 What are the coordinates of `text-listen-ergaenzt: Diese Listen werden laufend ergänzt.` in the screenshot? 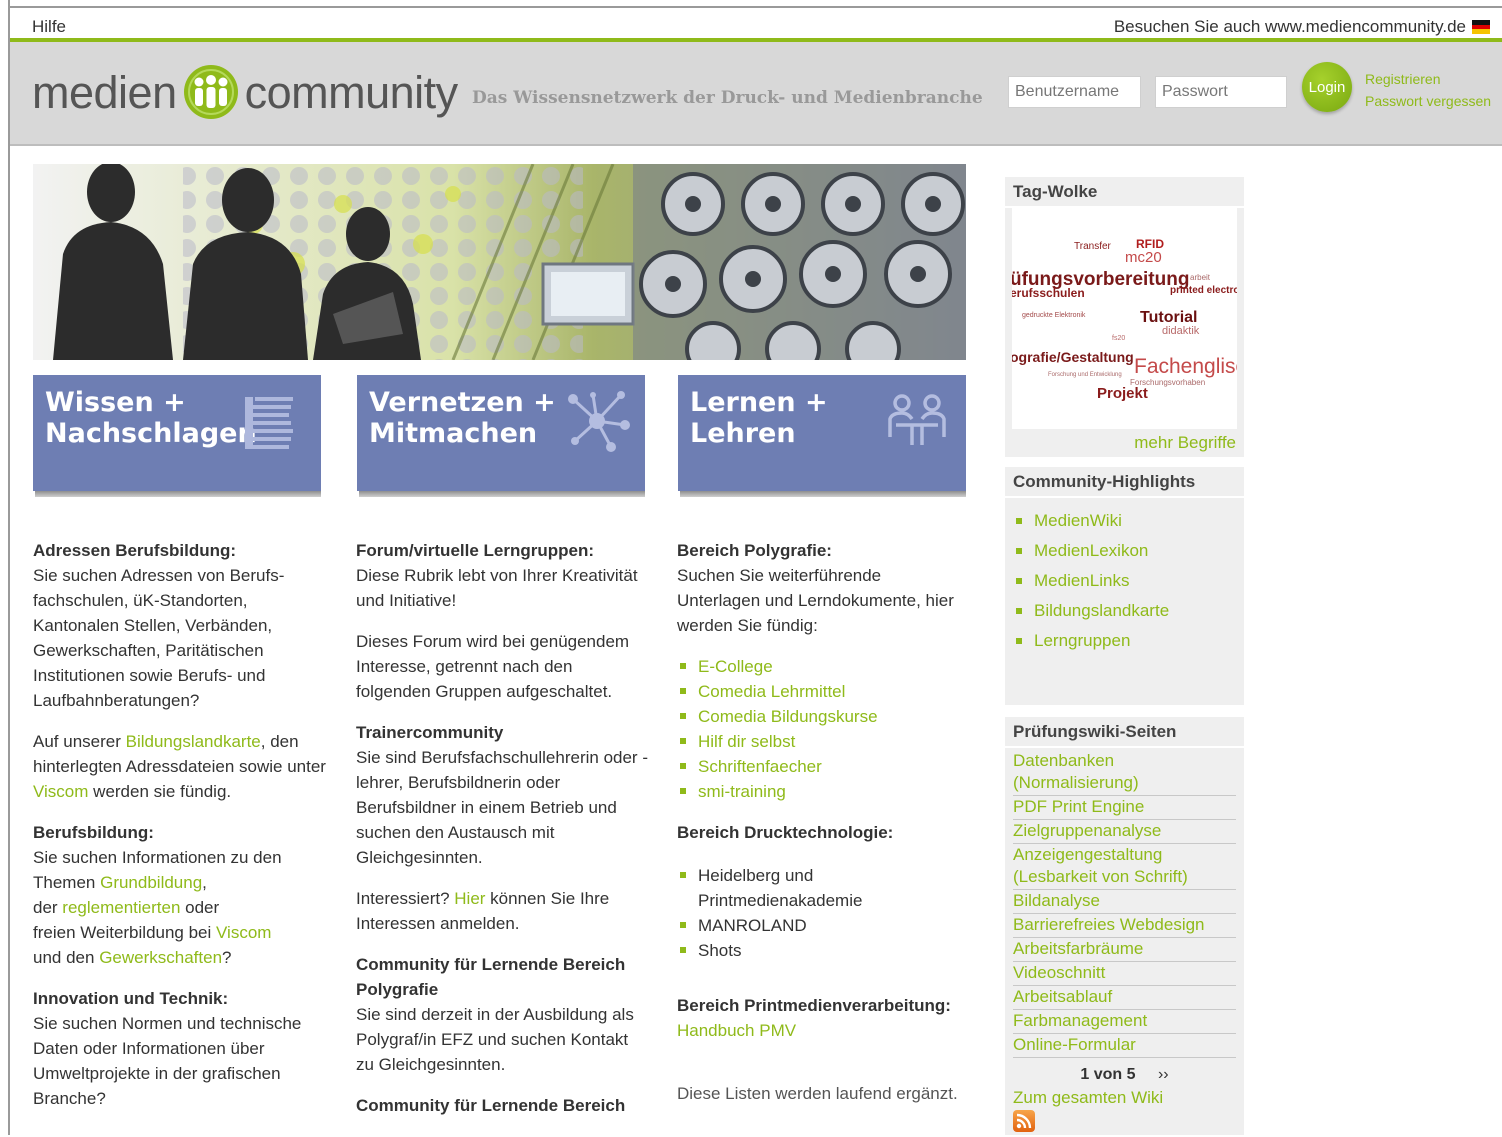 It's located at (817, 1093).